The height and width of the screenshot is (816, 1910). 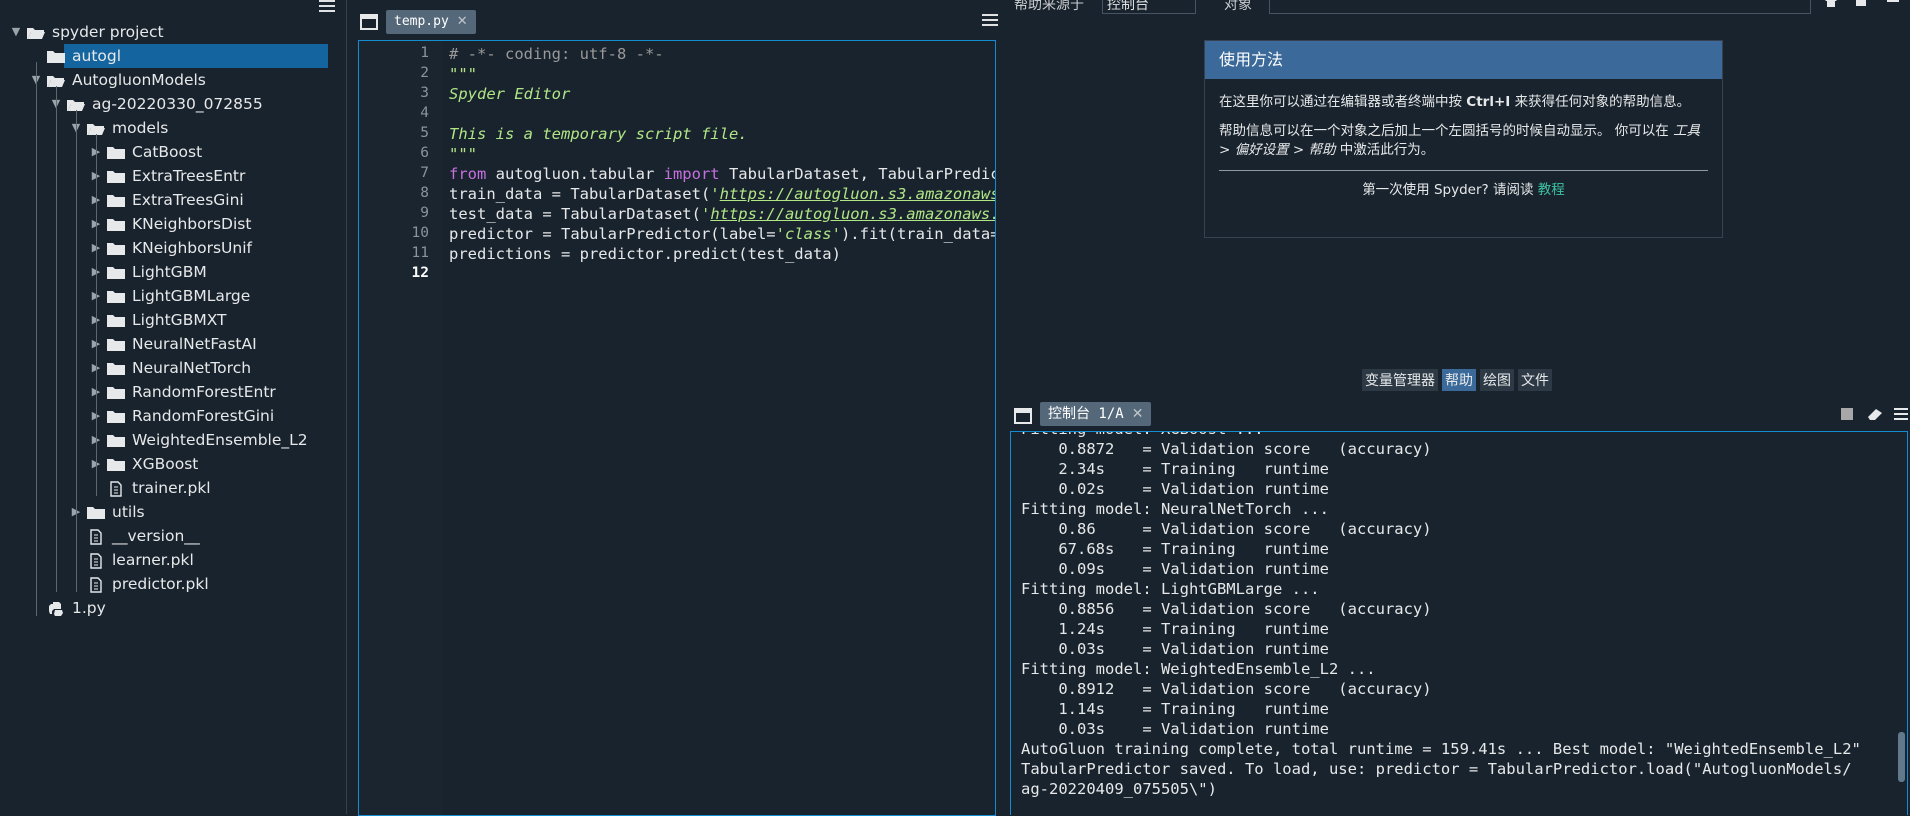 I want to click on code-token: TabularDataset, TabularPredict, so click(x=857, y=174).